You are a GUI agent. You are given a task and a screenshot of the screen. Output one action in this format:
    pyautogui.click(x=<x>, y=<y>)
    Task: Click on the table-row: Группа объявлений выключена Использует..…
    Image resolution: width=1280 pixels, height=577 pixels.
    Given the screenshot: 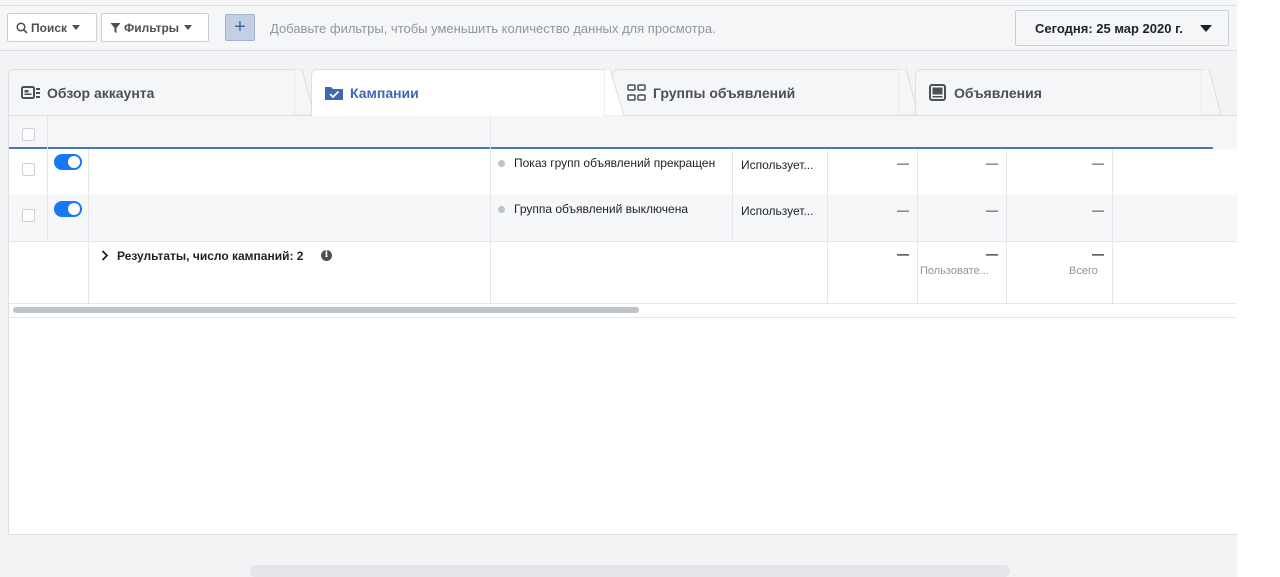 What is the action you would take?
    pyautogui.click(x=623, y=218)
    